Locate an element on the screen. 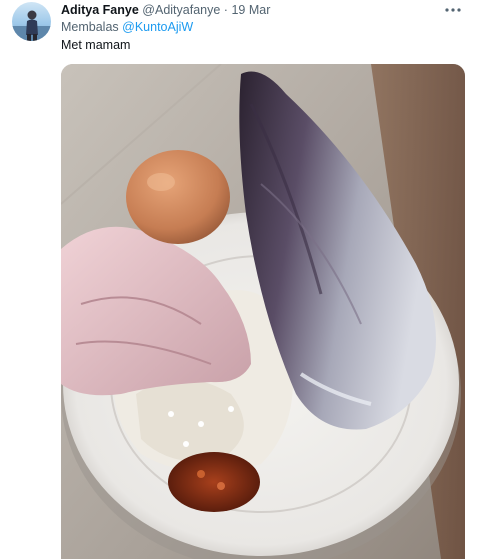  reply-prefix: Membalas is located at coordinates (90, 27).